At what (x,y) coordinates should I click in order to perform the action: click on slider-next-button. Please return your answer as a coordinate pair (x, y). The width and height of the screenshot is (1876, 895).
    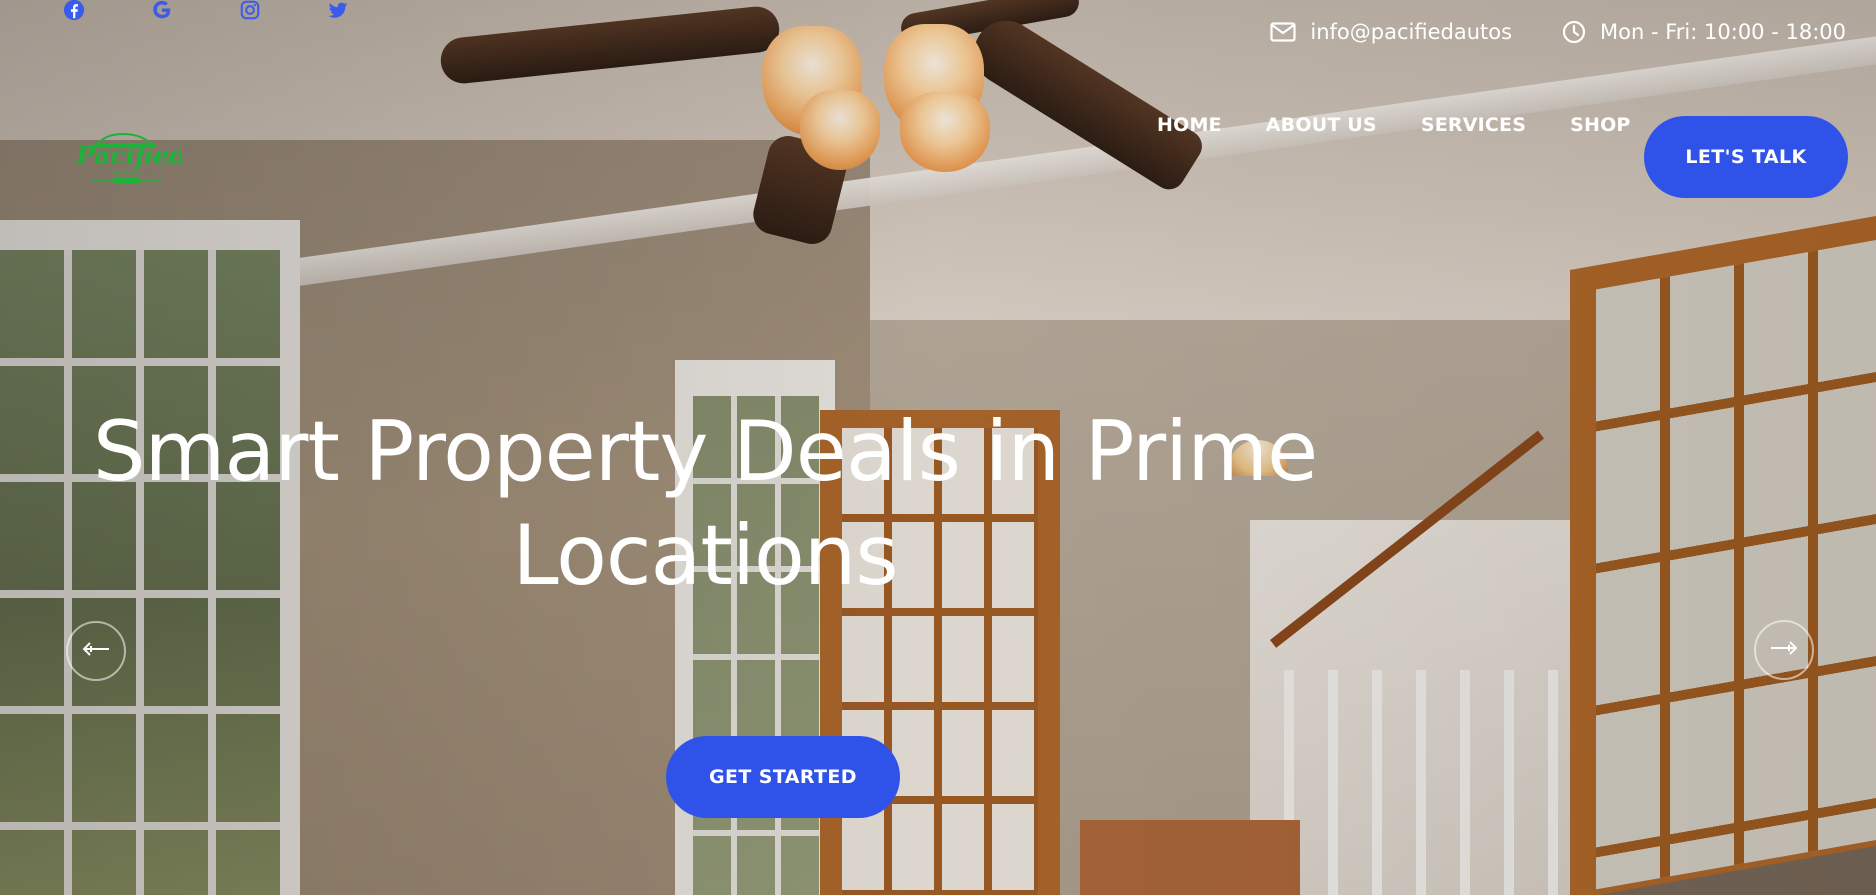
    Looking at the image, I should click on (1784, 650).